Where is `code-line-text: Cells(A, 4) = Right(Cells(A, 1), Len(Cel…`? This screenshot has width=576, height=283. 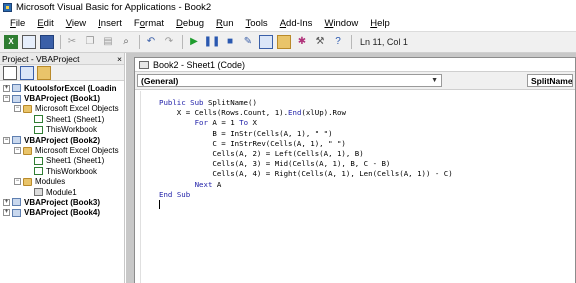
code-line-text: Cells(A, 4) = Right(Cells(A, 1), Len(Cel… is located at coordinates (306, 174).